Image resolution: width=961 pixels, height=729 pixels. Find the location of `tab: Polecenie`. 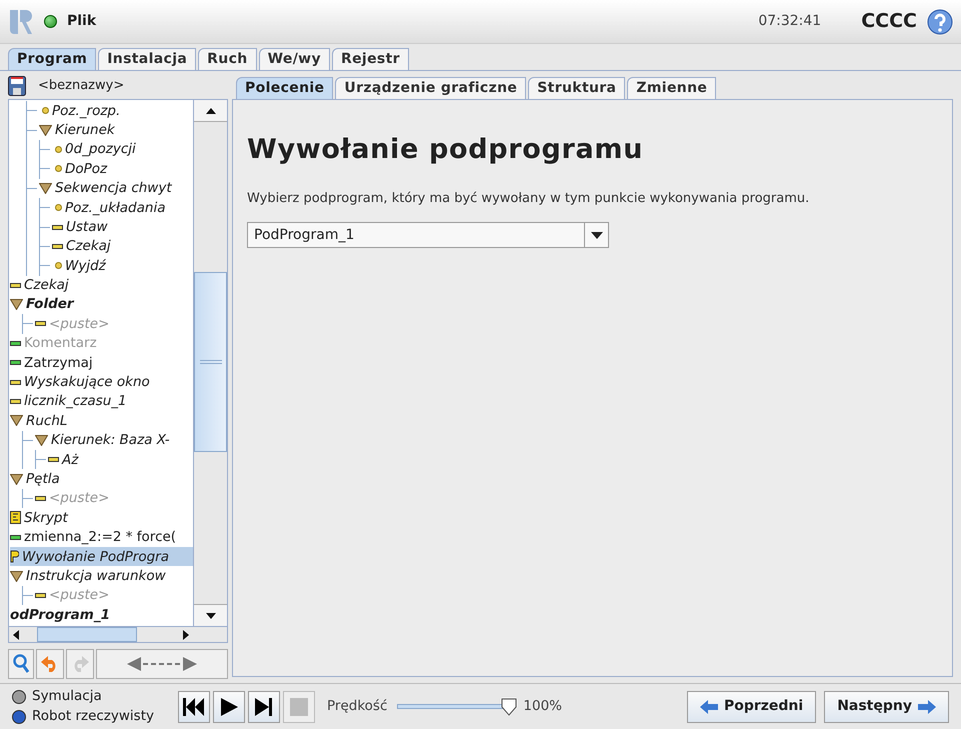

tab: Polecenie is located at coordinates (285, 88).